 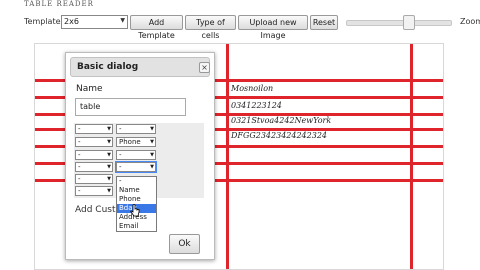 I want to click on cell-text: DFGG23423424242324, so click(x=279, y=135).